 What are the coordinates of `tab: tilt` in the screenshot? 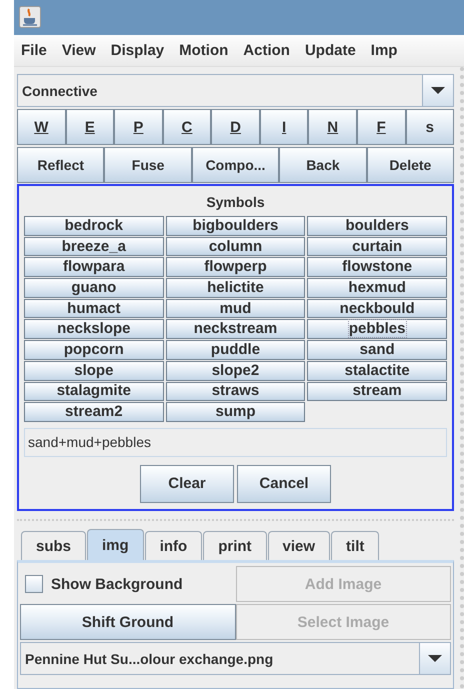 It's located at (355, 545).